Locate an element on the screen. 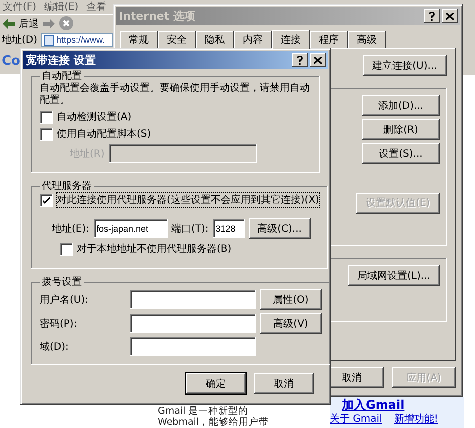 The width and height of the screenshot is (475, 428). menu-item: 查看 is located at coordinates (96, 7).